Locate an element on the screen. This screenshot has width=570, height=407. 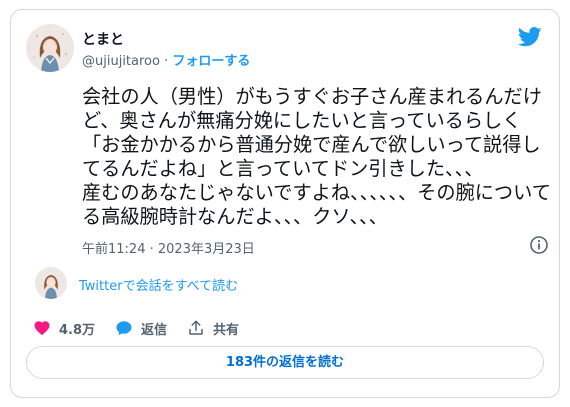
read-conversation-link: Twitterで会話をすべて読む is located at coordinates (158, 284).